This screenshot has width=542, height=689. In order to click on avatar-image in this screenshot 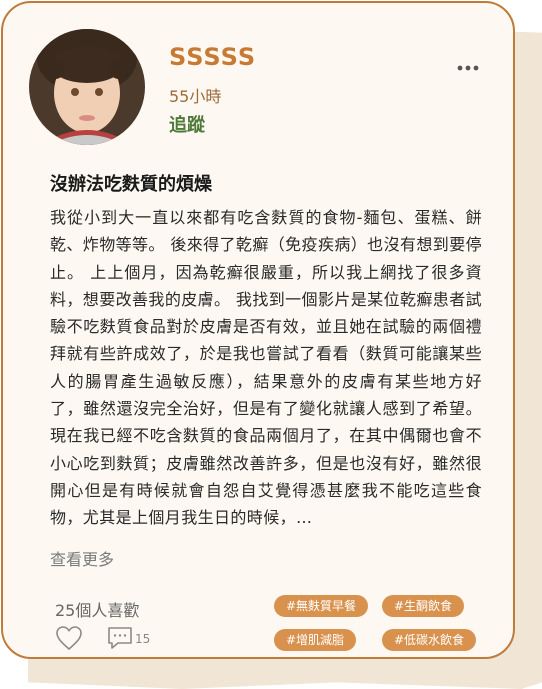, I will do `click(87, 87)`.